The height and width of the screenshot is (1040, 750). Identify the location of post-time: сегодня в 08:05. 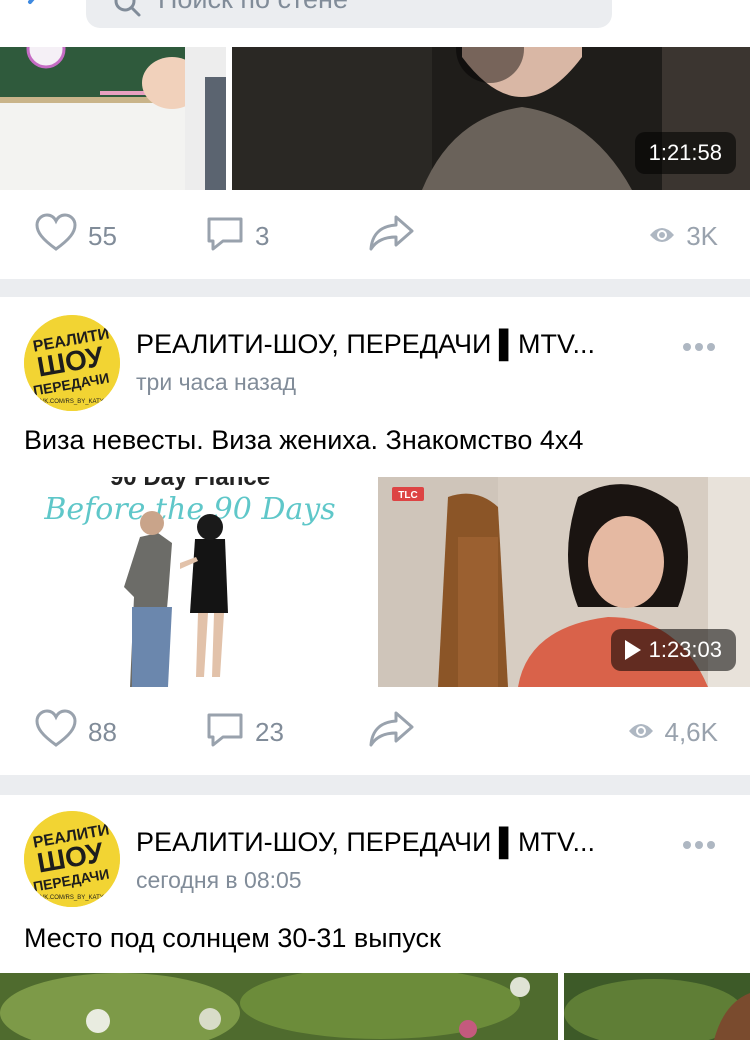
(219, 880).